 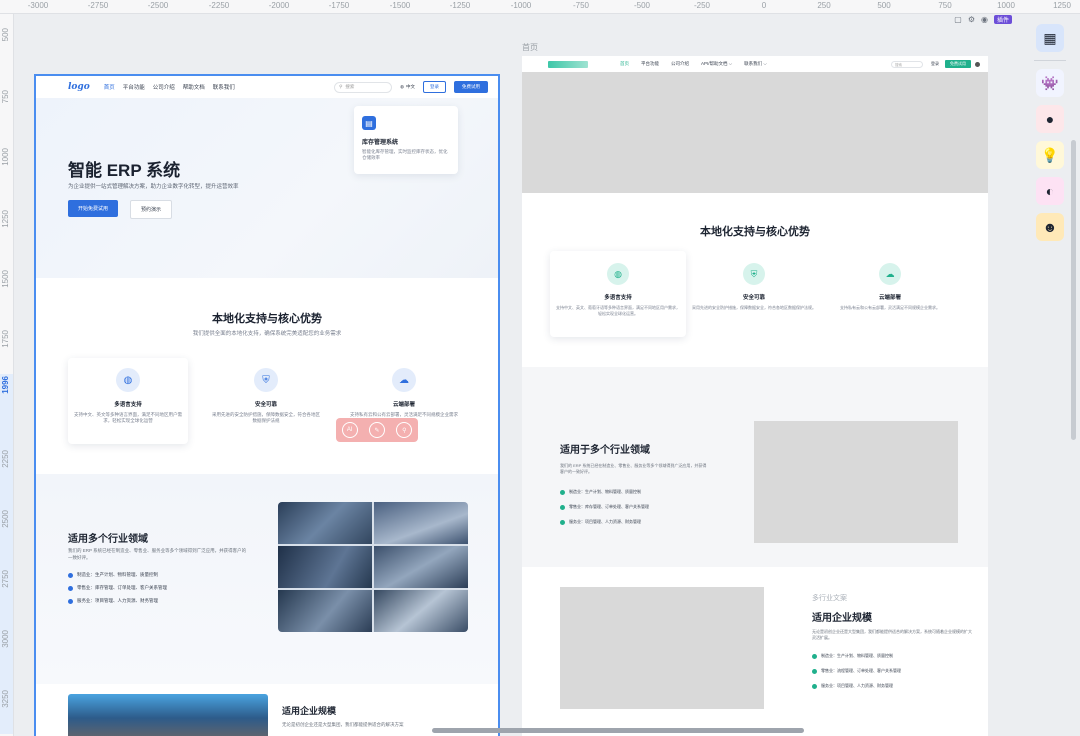 I want to click on ruler-selection-highlight, so click(x=6, y=554).